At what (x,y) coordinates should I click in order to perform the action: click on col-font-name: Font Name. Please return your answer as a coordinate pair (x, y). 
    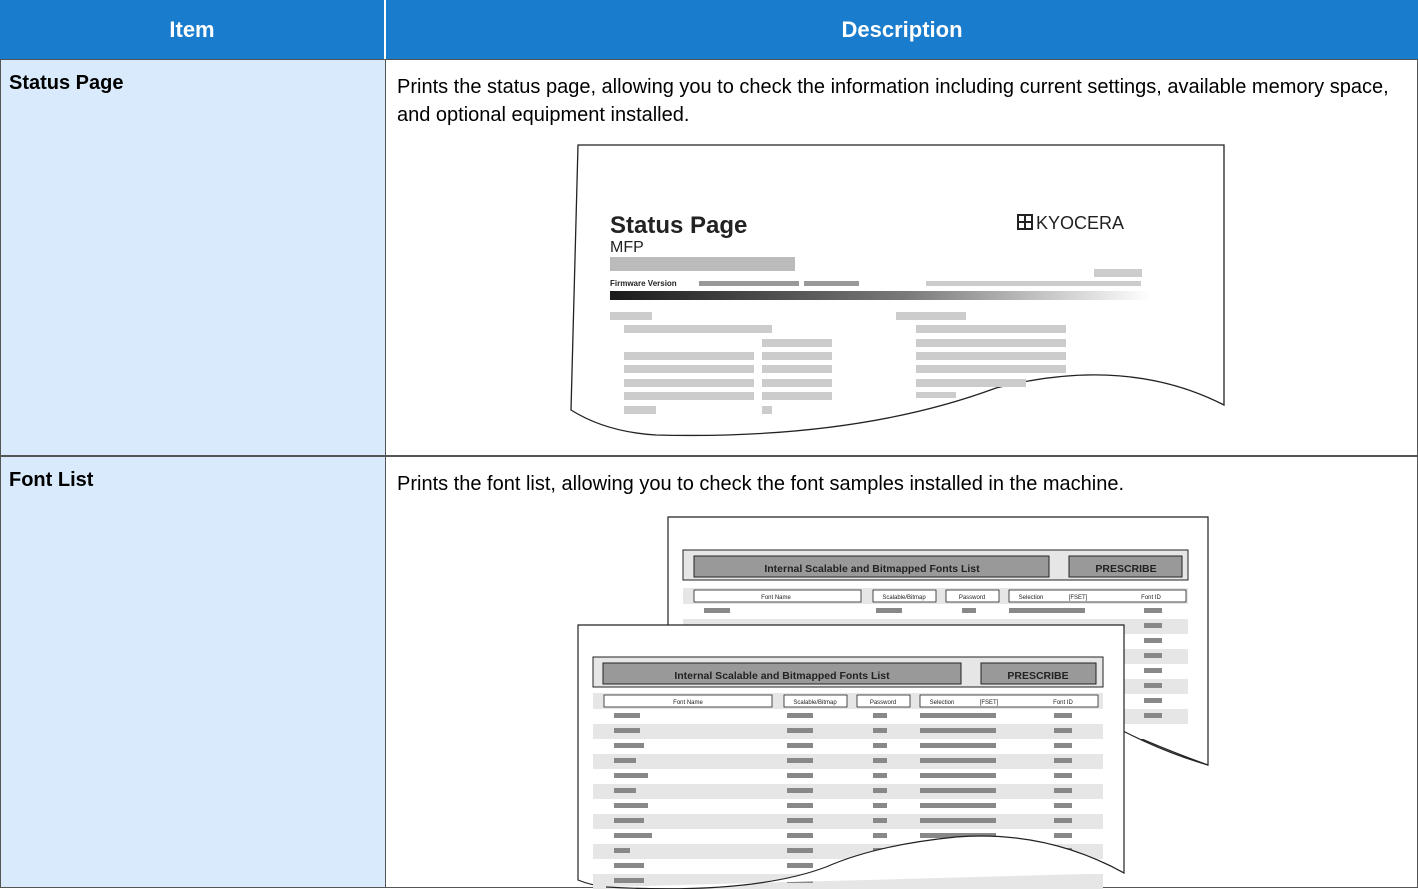
    Looking at the image, I should click on (688, 703).